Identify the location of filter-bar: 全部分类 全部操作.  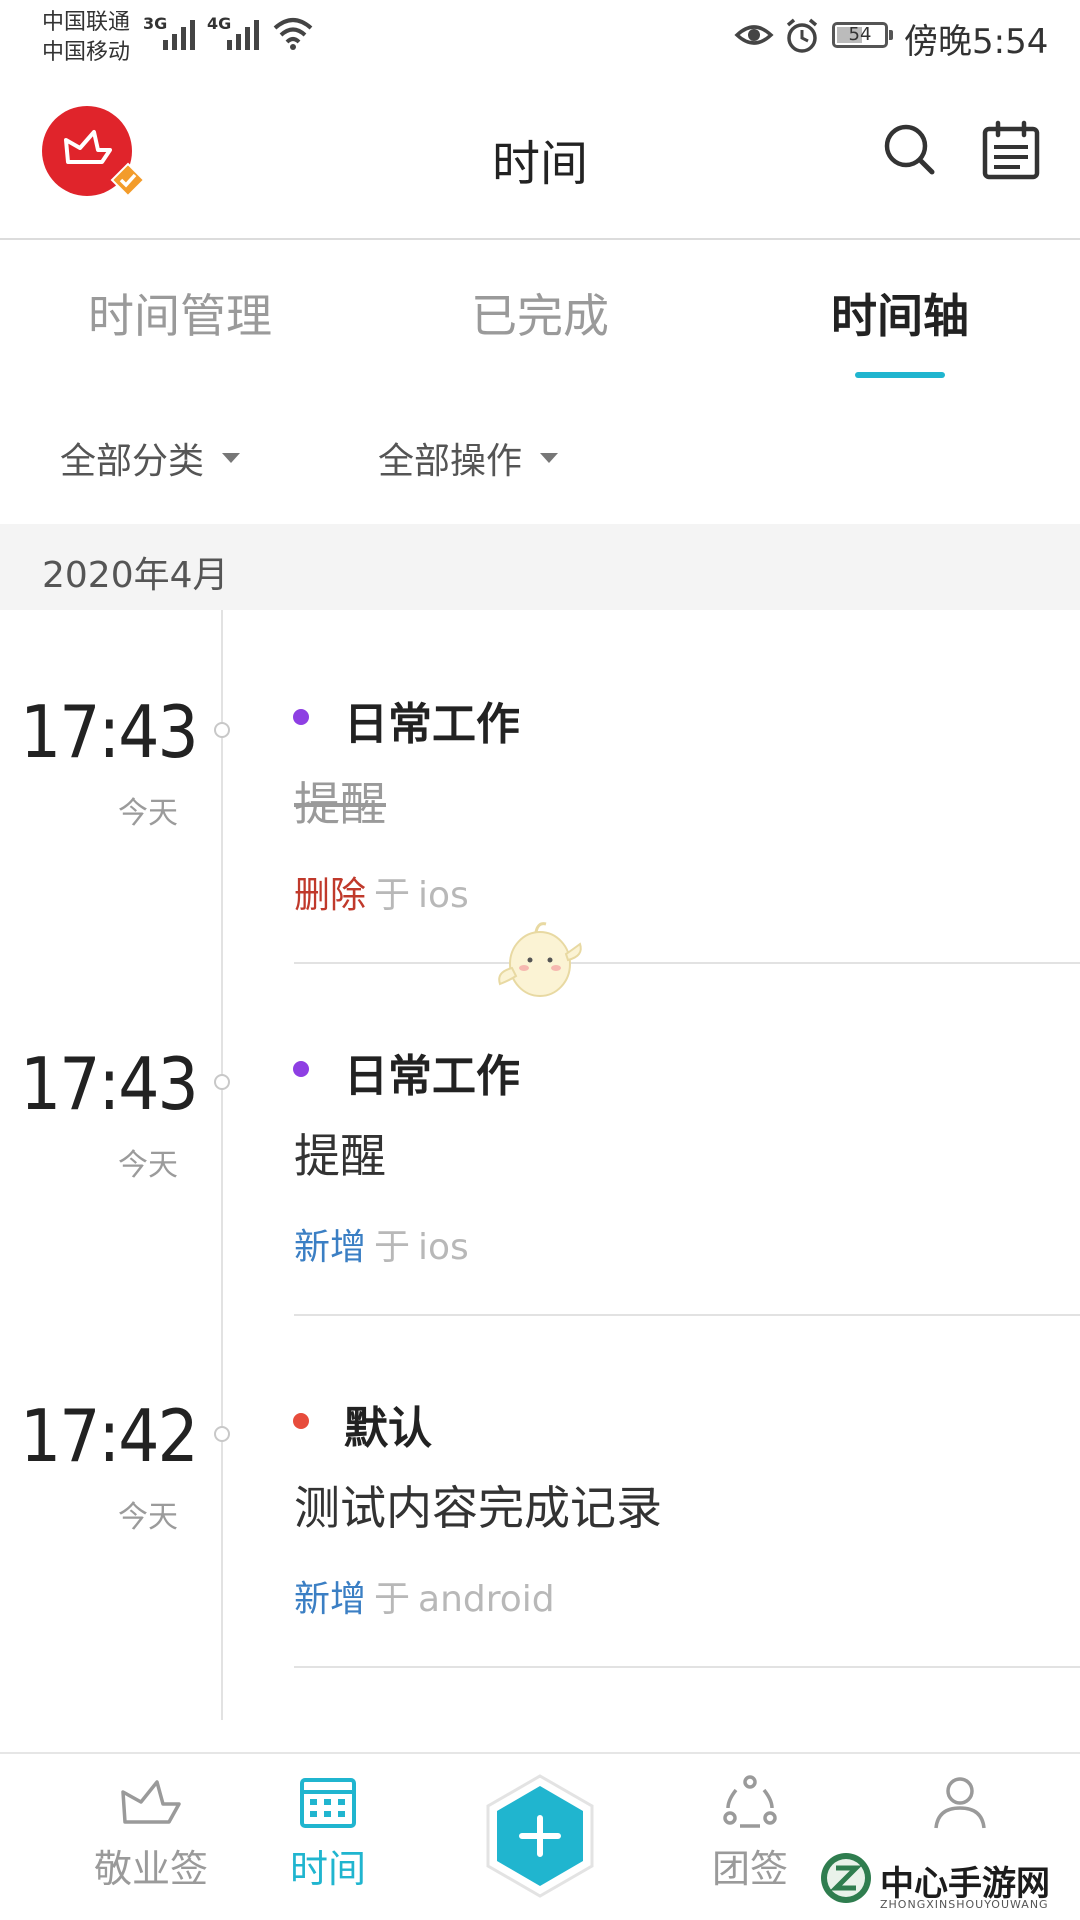
(540, 460).